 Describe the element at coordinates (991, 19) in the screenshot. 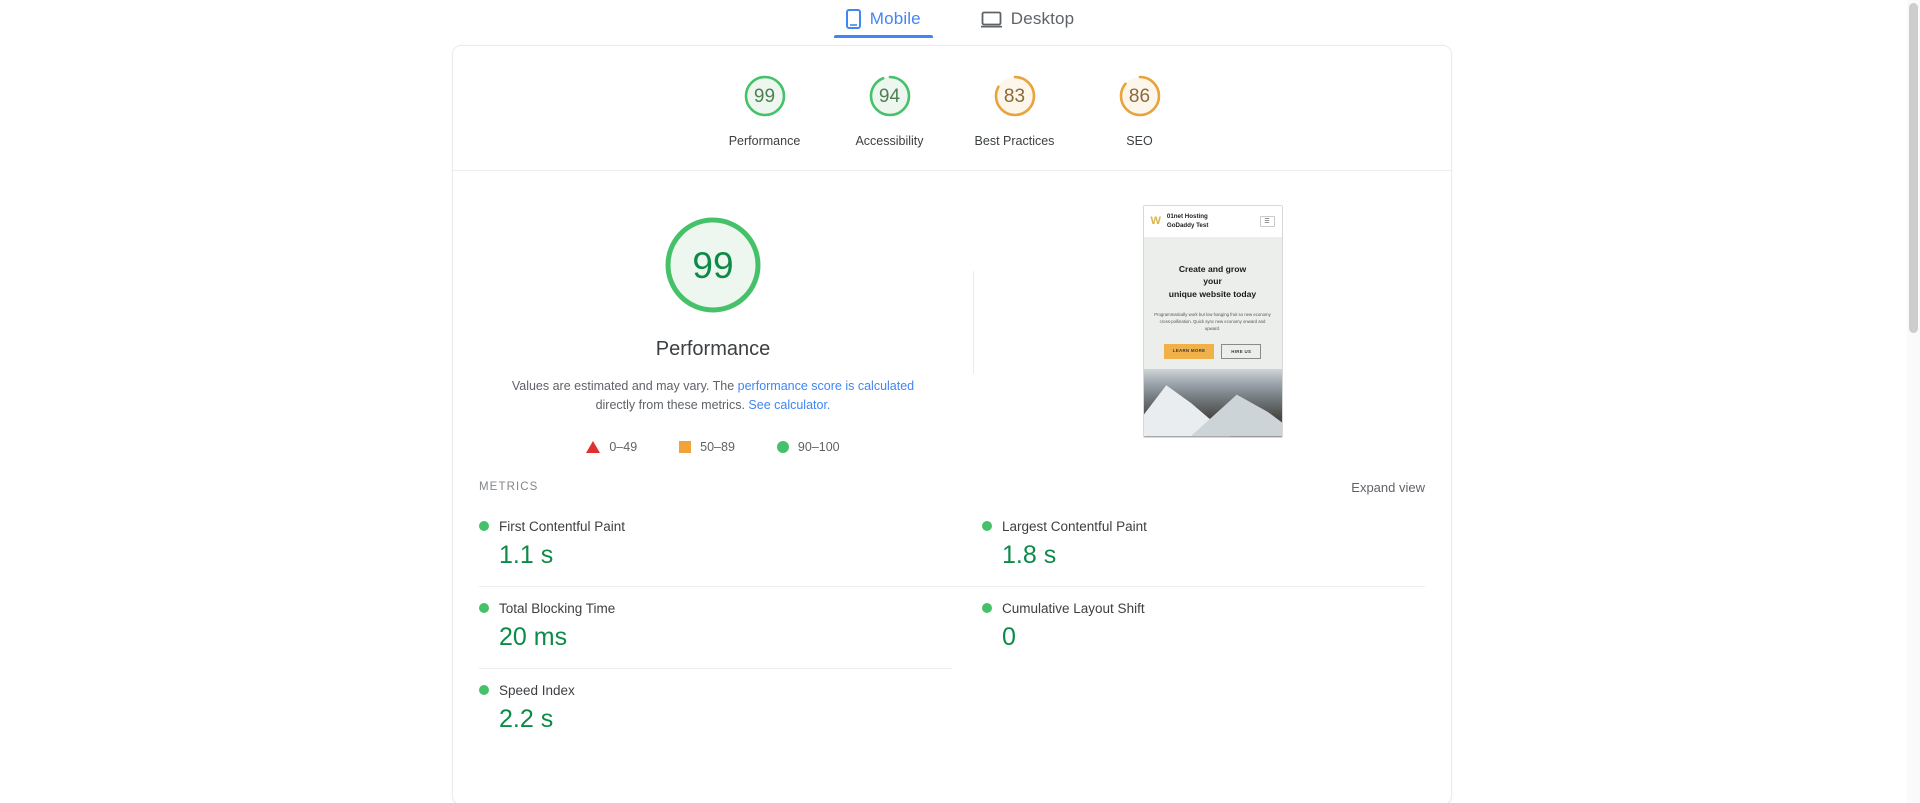

I see `desktop-icon` at that location.